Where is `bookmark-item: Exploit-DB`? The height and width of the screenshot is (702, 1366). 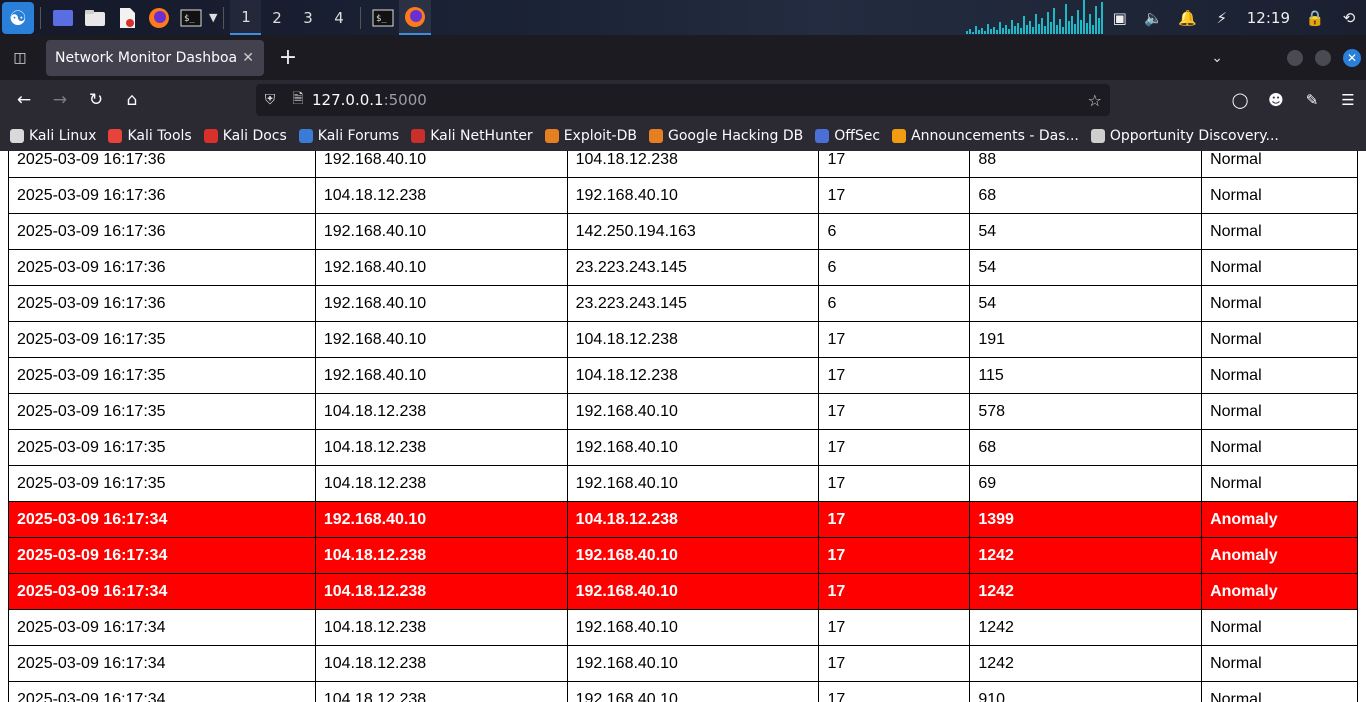 bookmark-item: Exploit-DB is located at coordinates (590, 136).